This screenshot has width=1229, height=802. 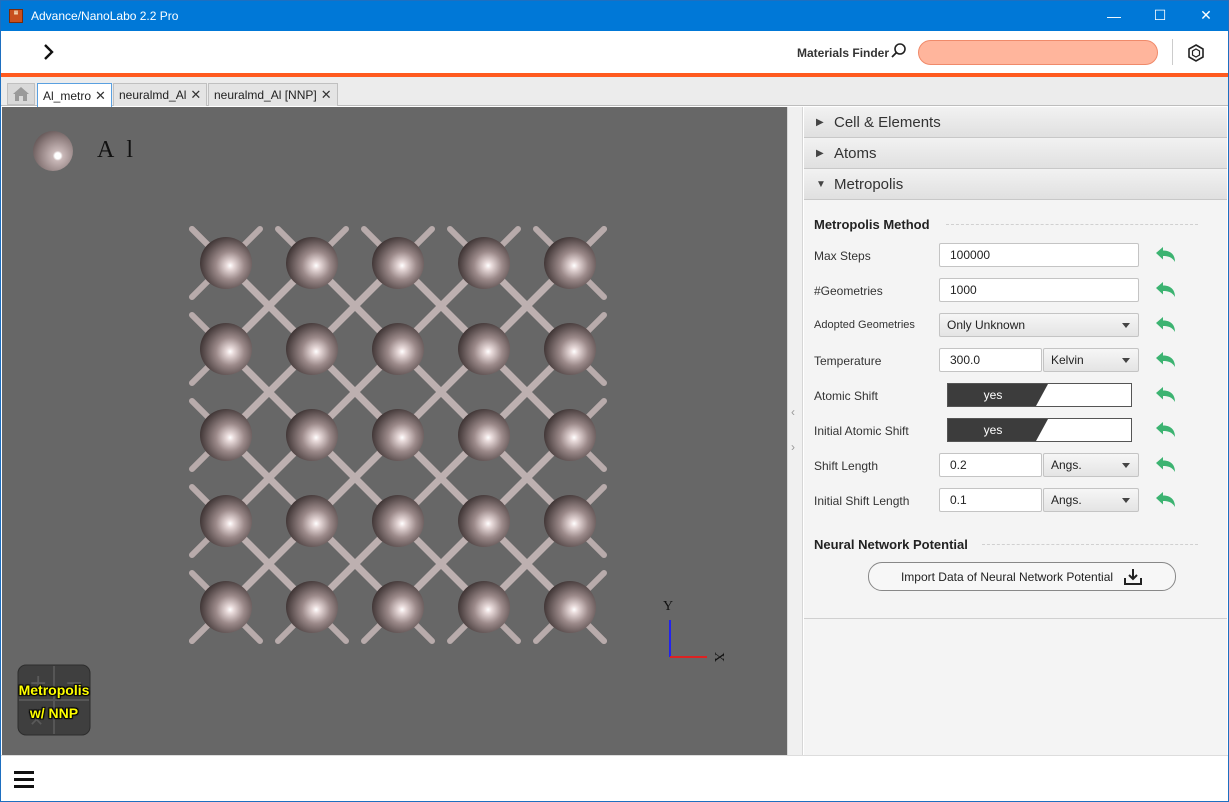 What do you see at coordinates (793, 447) in the screenshot?
I see `collapse-right-icon: ›` at bounding box center [793, 447].